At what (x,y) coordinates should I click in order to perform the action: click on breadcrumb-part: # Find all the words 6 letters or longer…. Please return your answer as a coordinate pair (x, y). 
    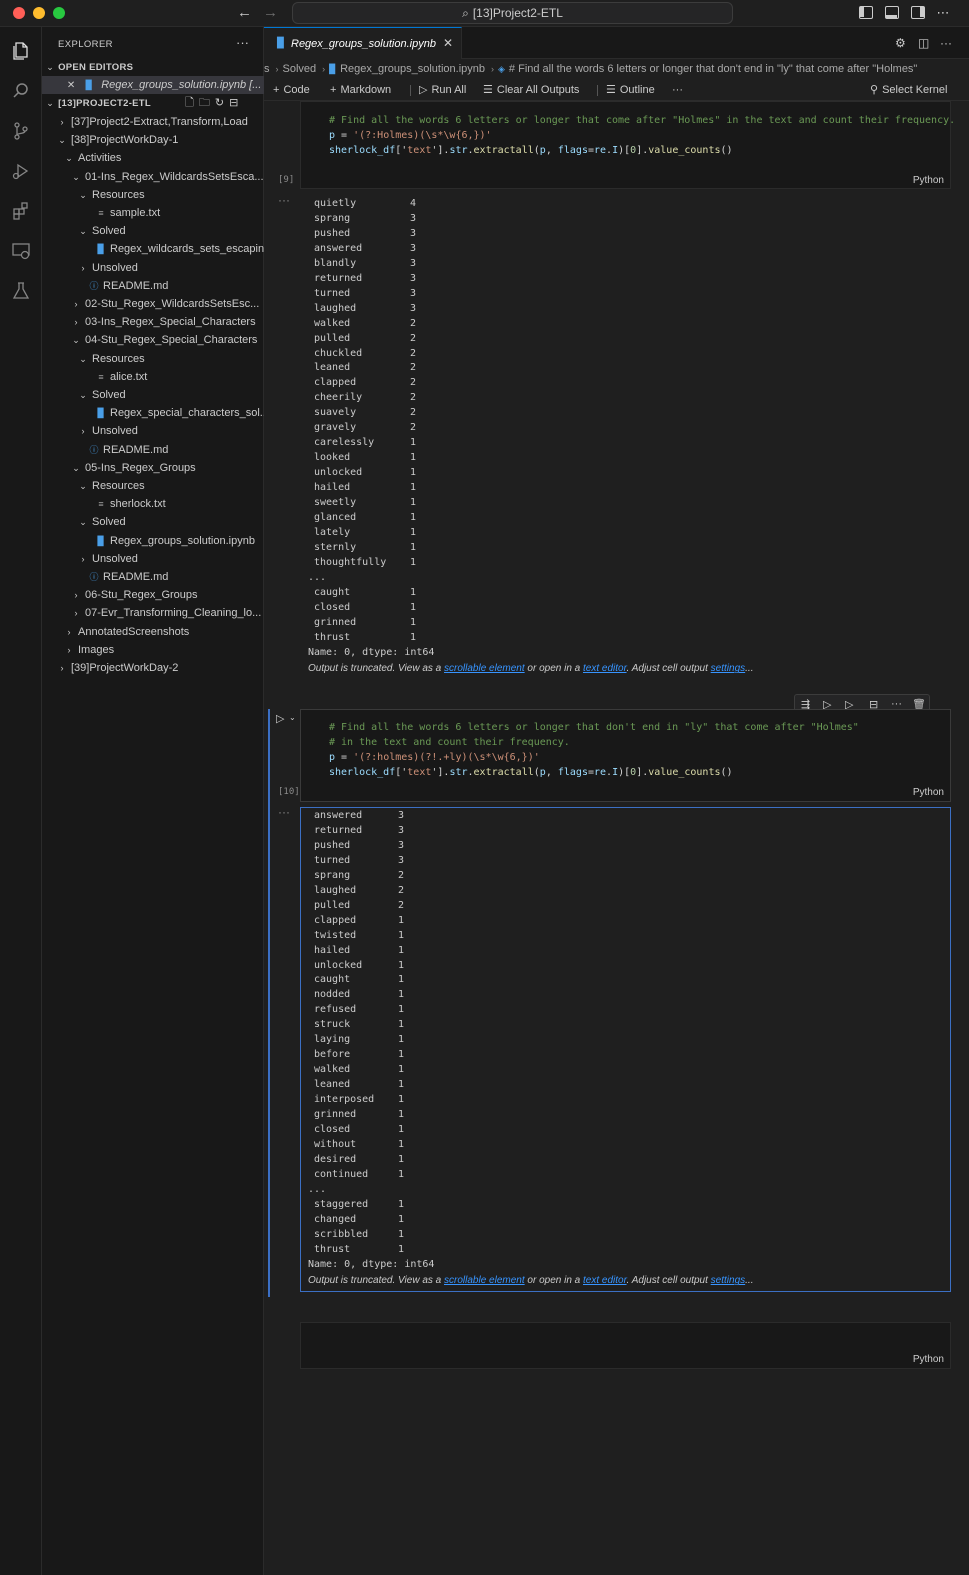
    Looking at the image, I should click on (713, 69).